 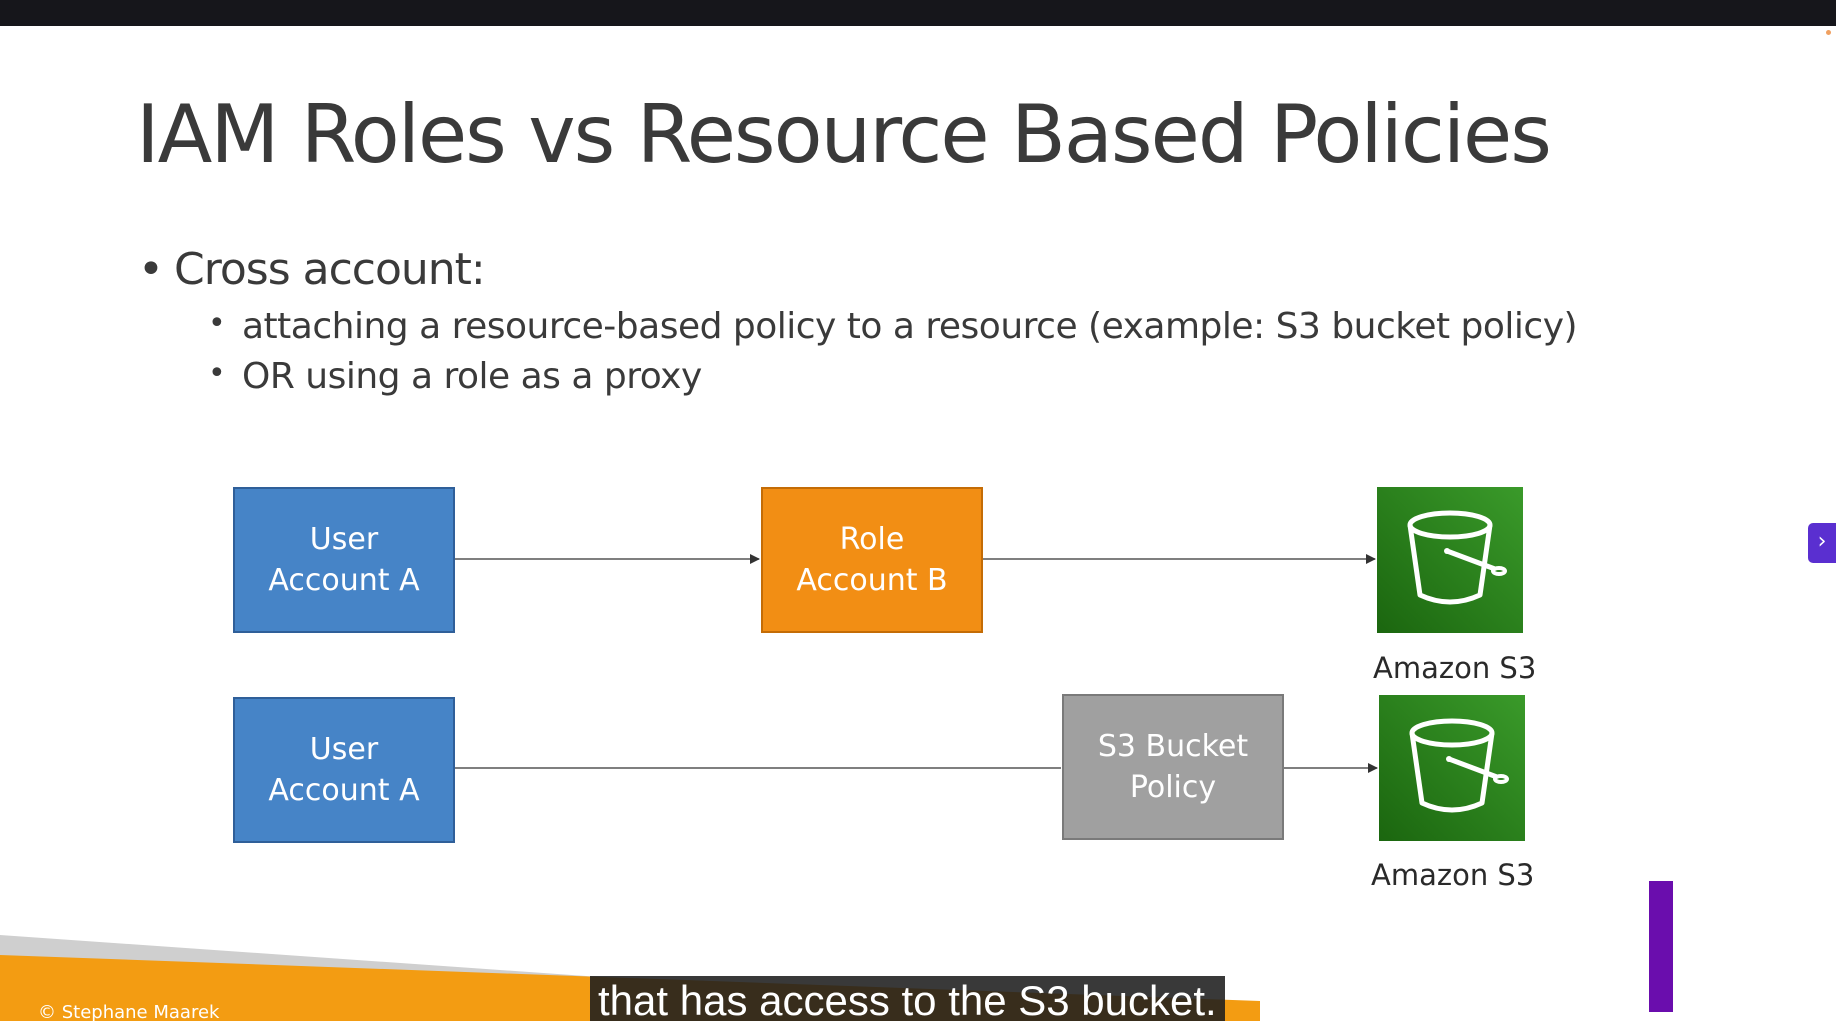 What do you see at coordinates (1828, 32) in the screenshot?
I see `status-dot` at bounding box center [1828, 32].